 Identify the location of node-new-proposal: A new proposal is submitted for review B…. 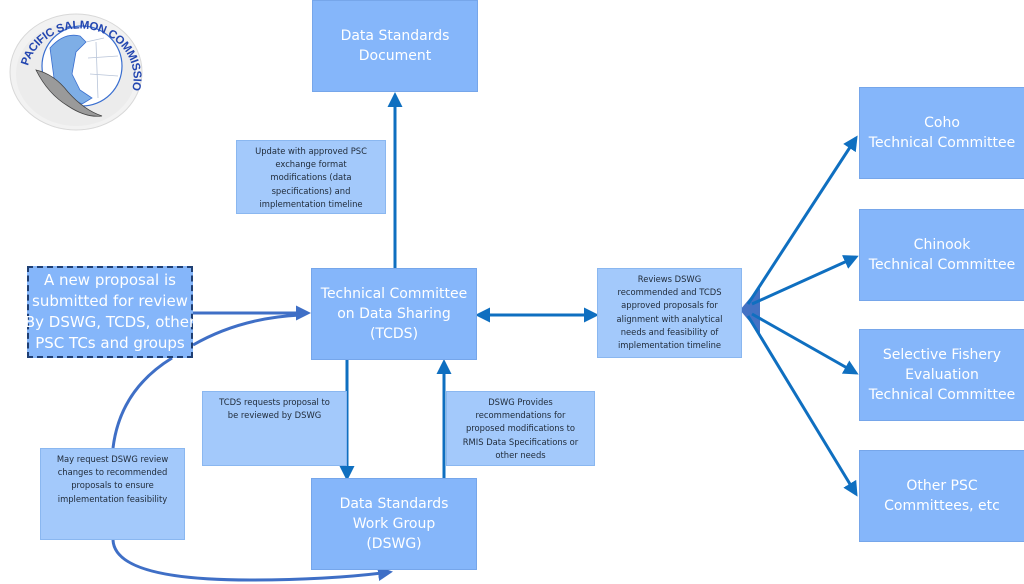
(110, 312).